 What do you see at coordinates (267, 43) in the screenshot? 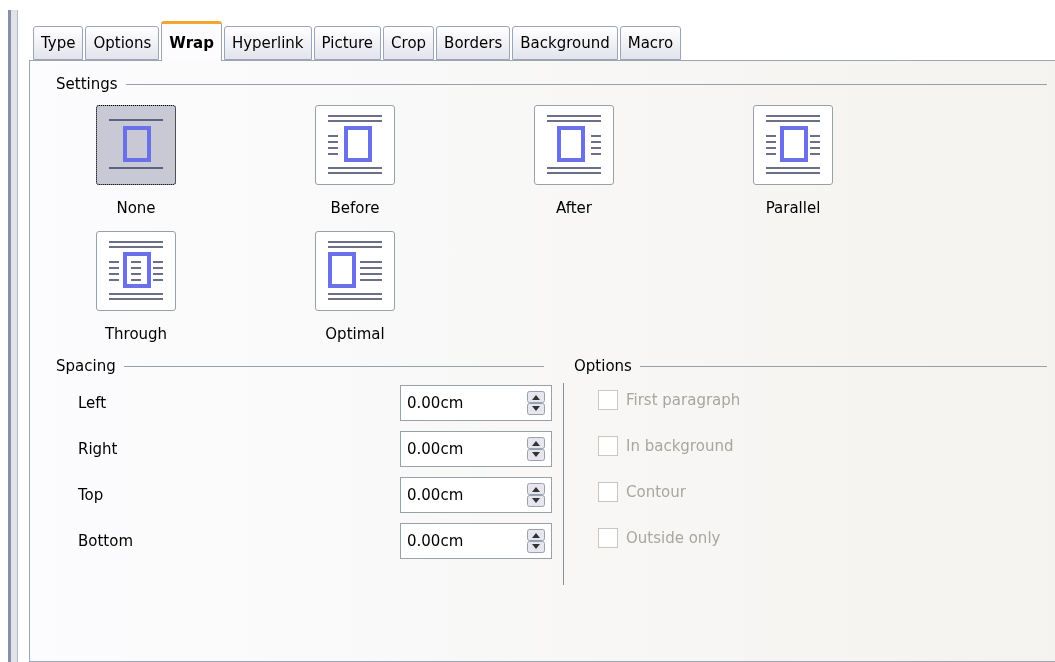
I see `tab: Hyperlink` at bounding box center [267, 43].